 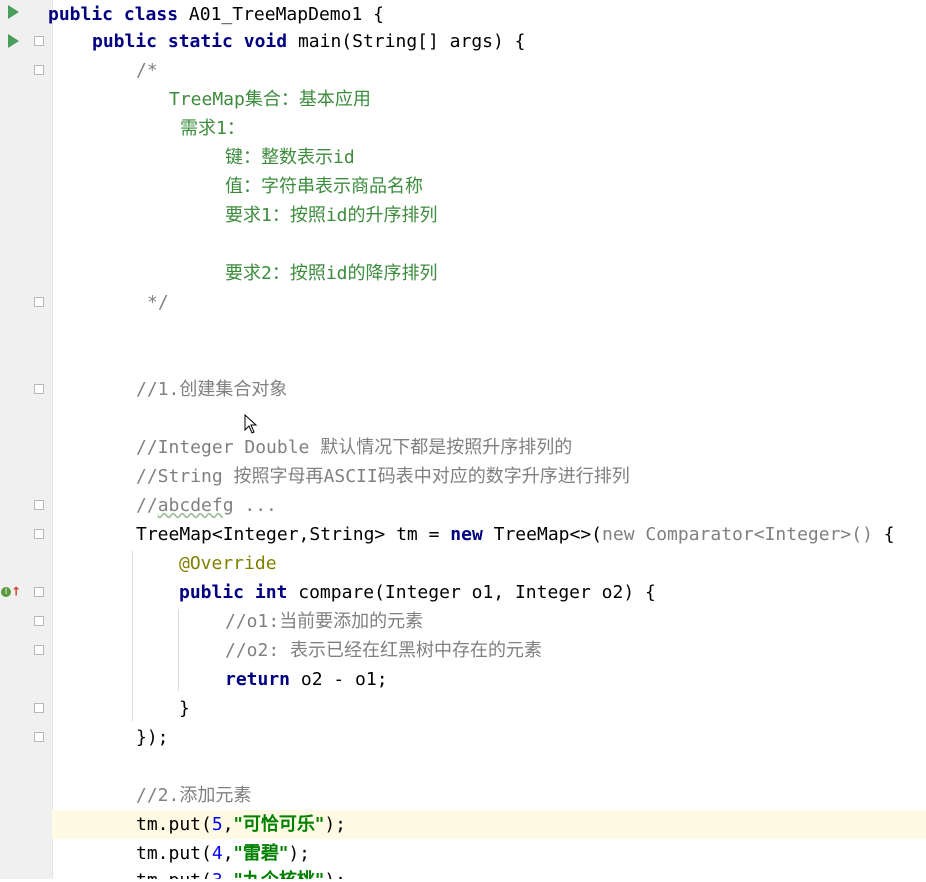 I want to click on doc-comment: 需求, so click(x=198, y=128).